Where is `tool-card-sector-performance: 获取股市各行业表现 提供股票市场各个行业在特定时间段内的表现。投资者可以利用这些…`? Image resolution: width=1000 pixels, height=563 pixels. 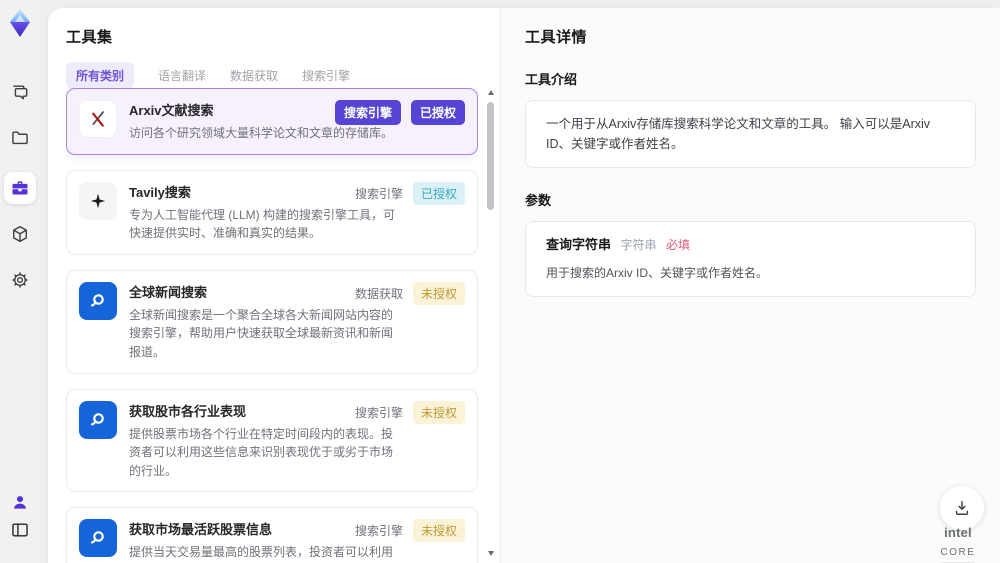
tool-card-sector-performance: 获取股市各行业表现 提供股票市场各个行业在特定时间段内的表现。投资者可以利用这些… is located at coordinates (272, 440).